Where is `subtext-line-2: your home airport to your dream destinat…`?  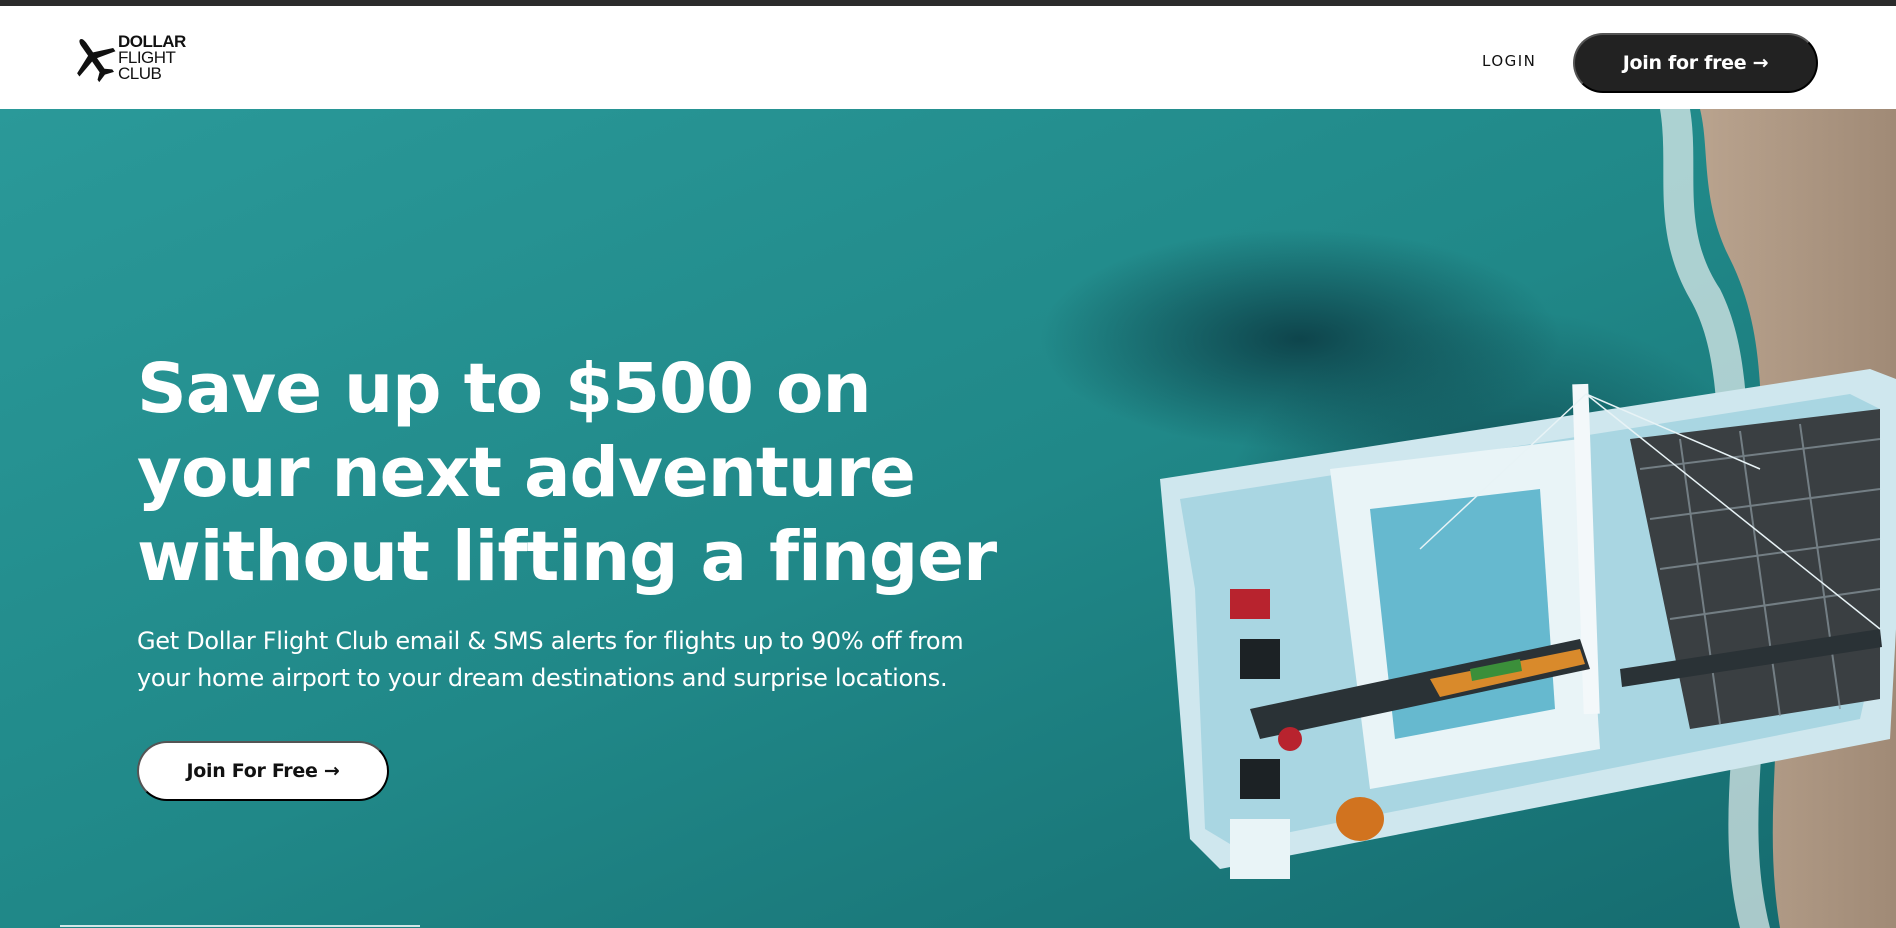 subtext-line-2: your home airport to your dream destinat… is located at coordinates (542, 678).